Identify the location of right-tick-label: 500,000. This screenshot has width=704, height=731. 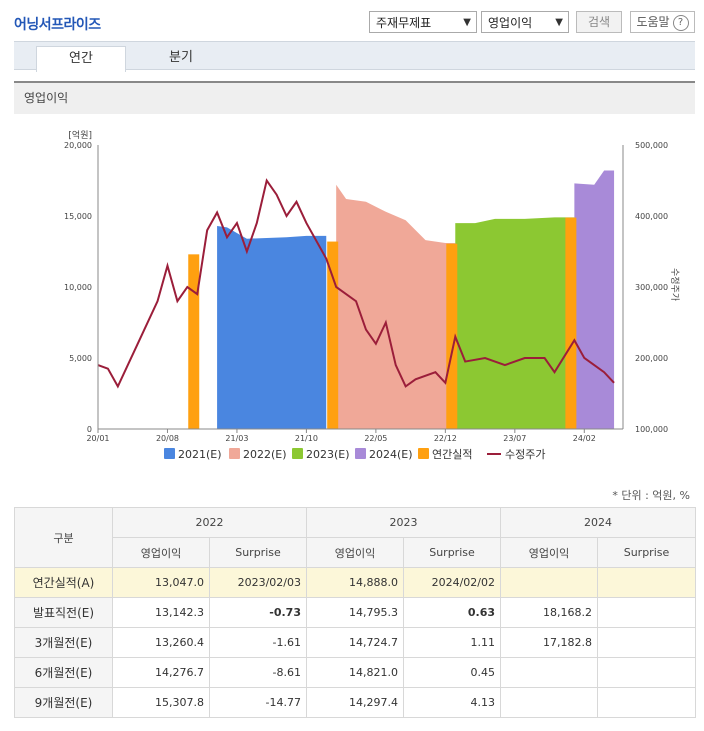
(651, 145).